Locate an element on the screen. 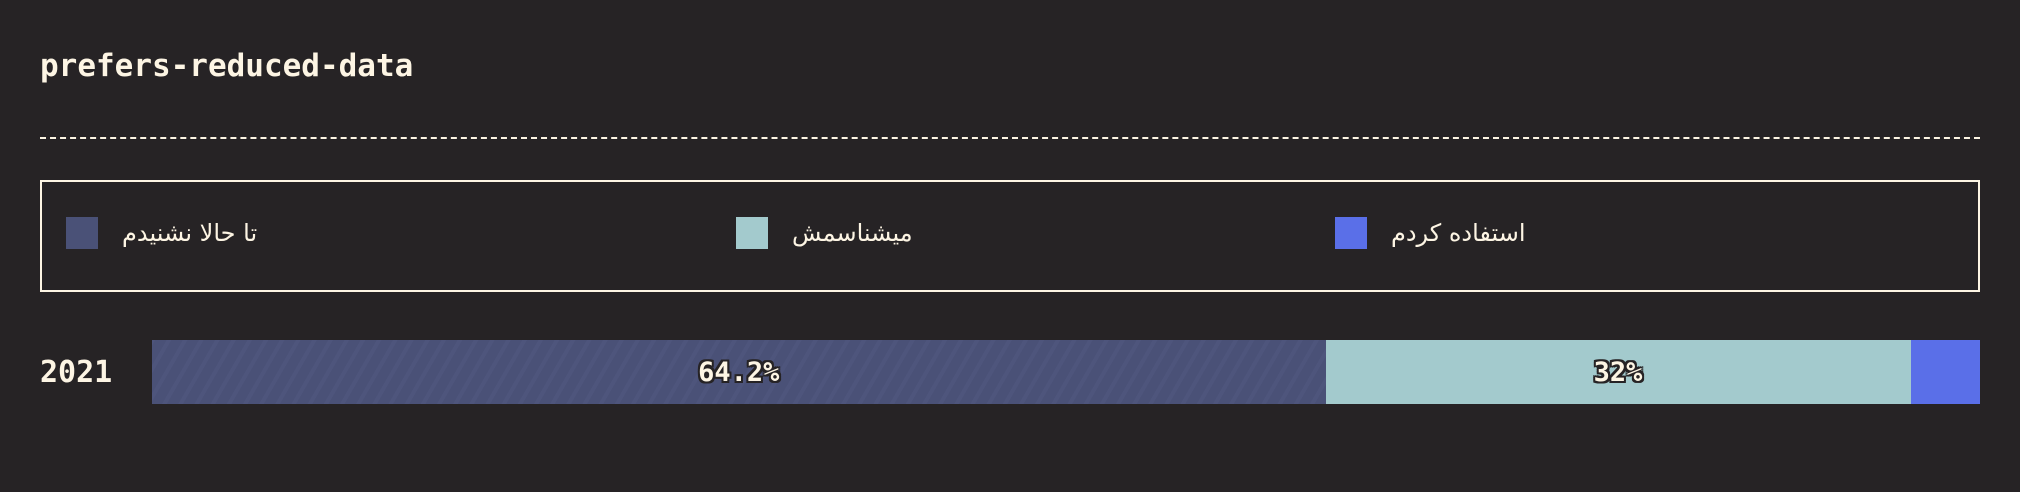 This screenshot has height=492, width=2020. category-label-2021: 2021 is located at coordinates (76, 372).